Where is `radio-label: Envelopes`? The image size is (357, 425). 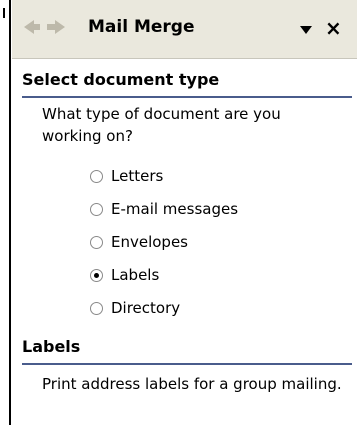
radio-label: Envelopes is located at coordinates (149, 242).